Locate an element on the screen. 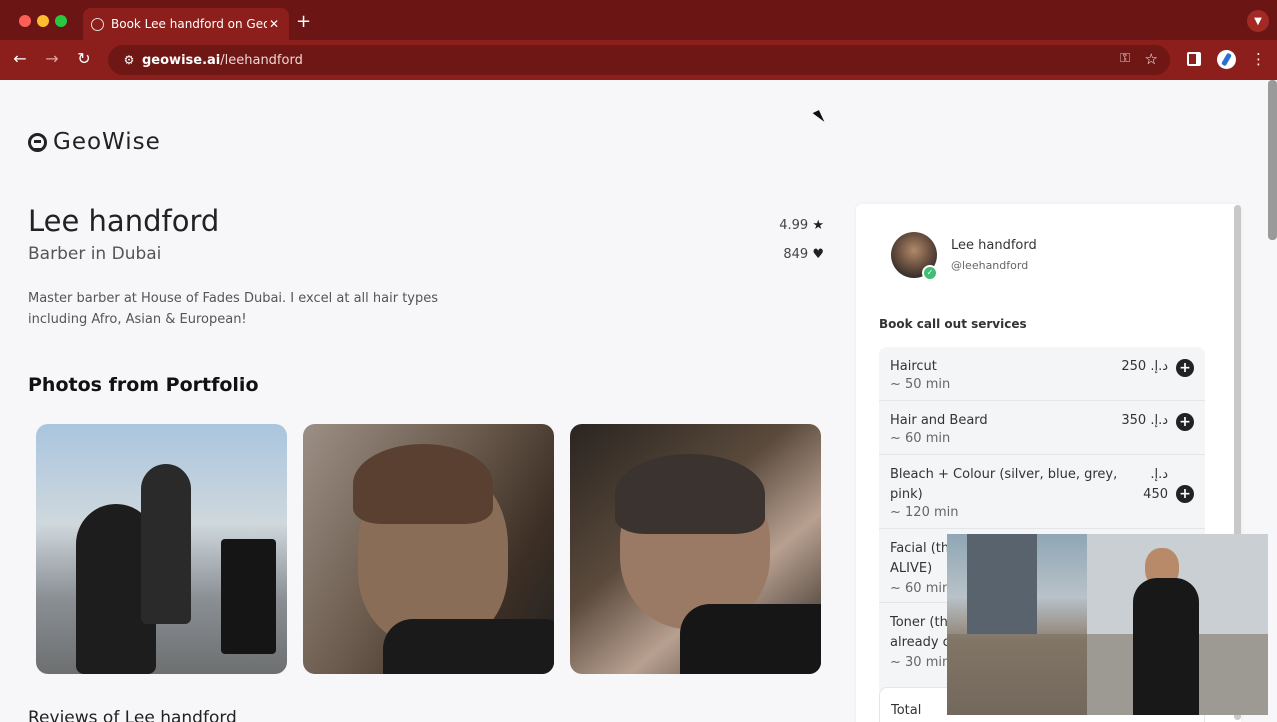 The width and height of the screenshot is (1277, 722). url-text: geowise.ai/leehandford is located at coordinates (222, 60).